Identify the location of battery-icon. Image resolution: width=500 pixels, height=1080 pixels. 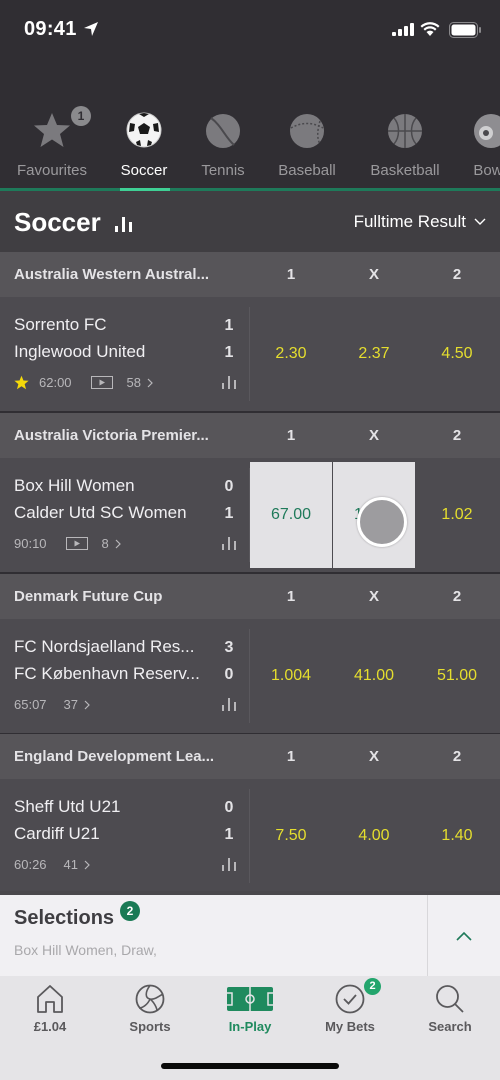
(465, 30).